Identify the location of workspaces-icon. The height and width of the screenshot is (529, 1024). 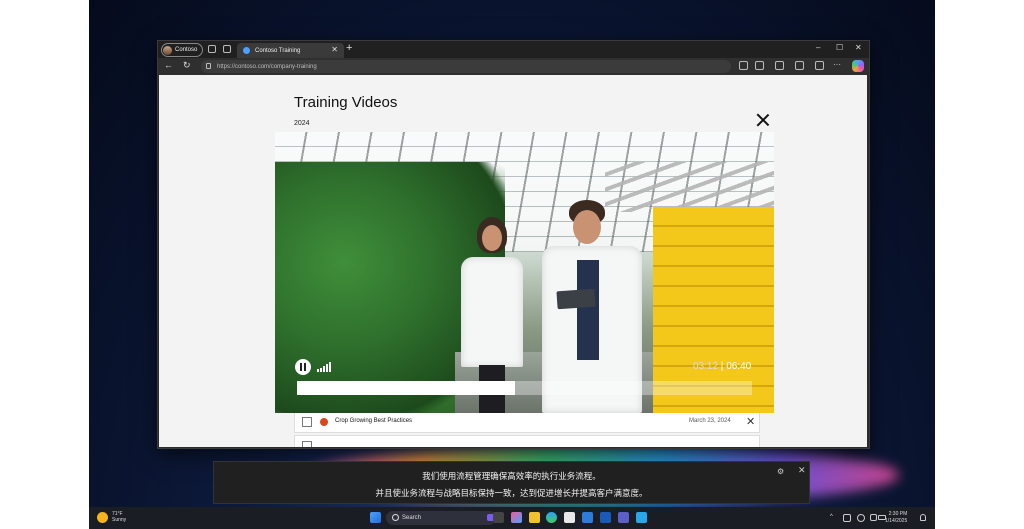
(212, 49).